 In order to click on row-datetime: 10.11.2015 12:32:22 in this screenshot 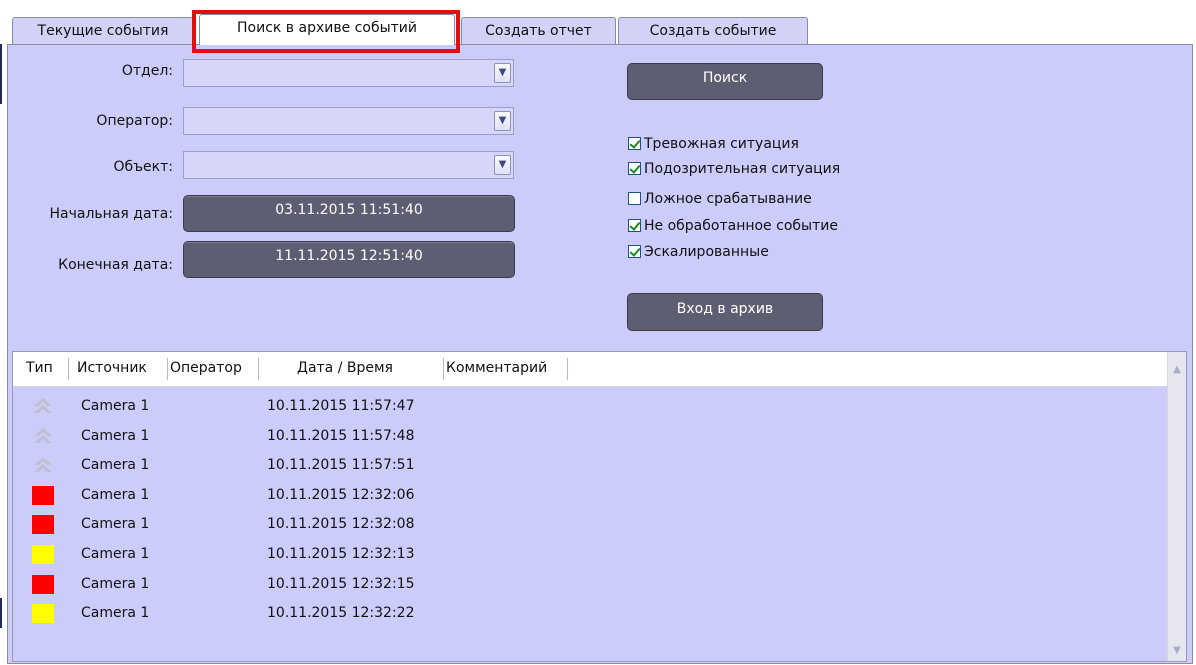, I will do `click(341, 613)`.